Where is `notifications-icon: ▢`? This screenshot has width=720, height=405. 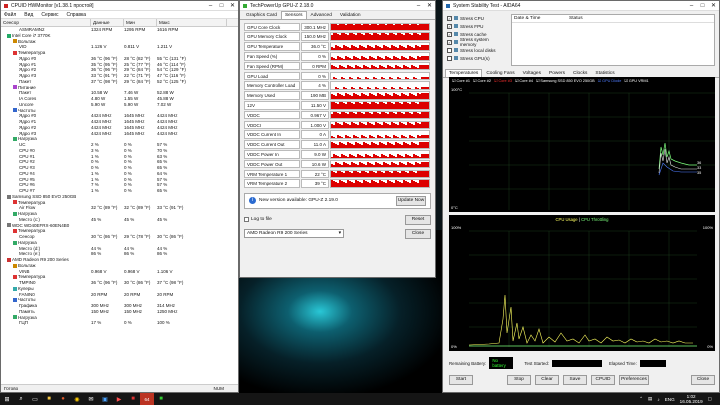
notifications-icon: ▢ is located at coordinates (710, 399).